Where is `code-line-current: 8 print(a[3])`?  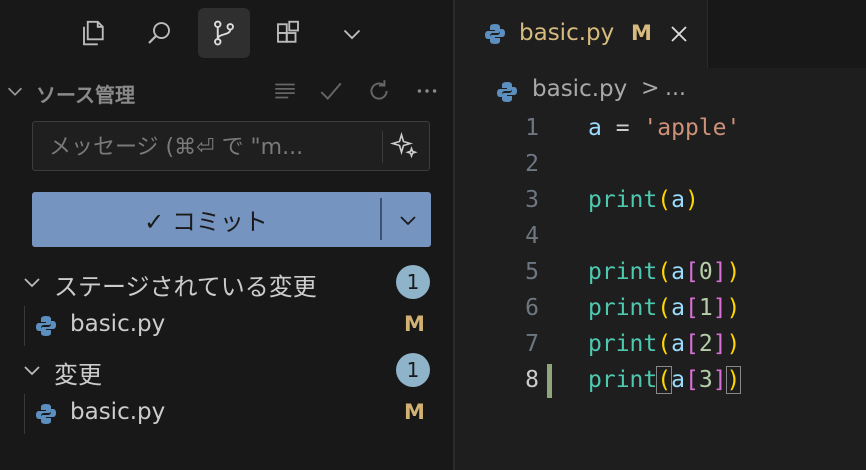 code-line-current: 8 print(a[3]) is located at coordinates (660, 381).